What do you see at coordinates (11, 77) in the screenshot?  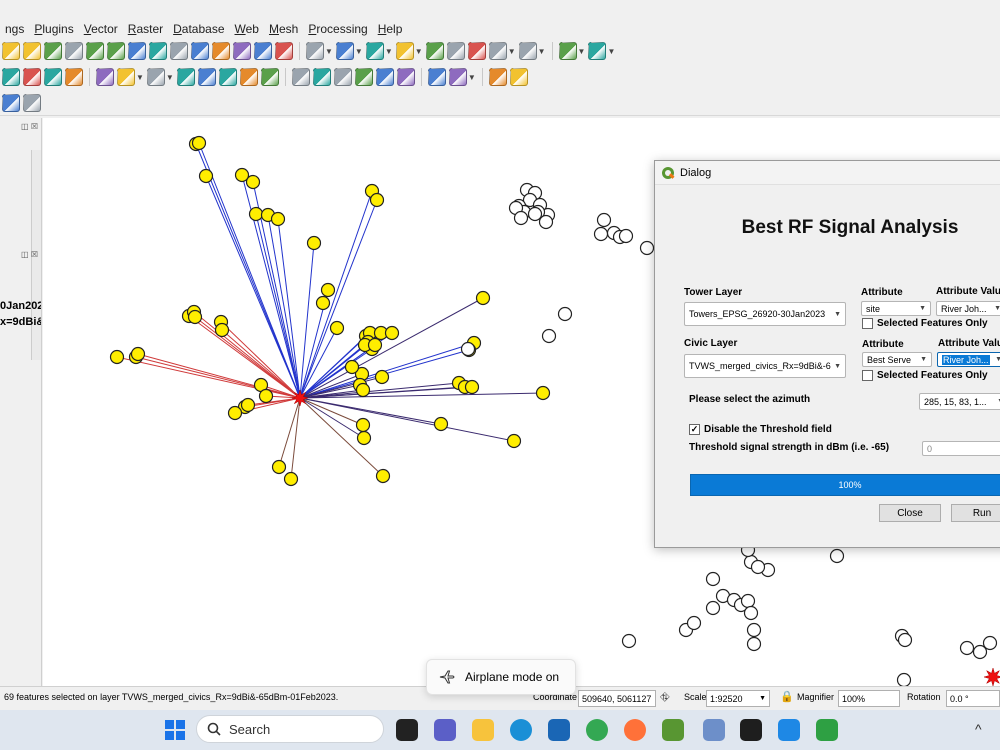 I see `digitize-icon` at bounding box center [11, 77].